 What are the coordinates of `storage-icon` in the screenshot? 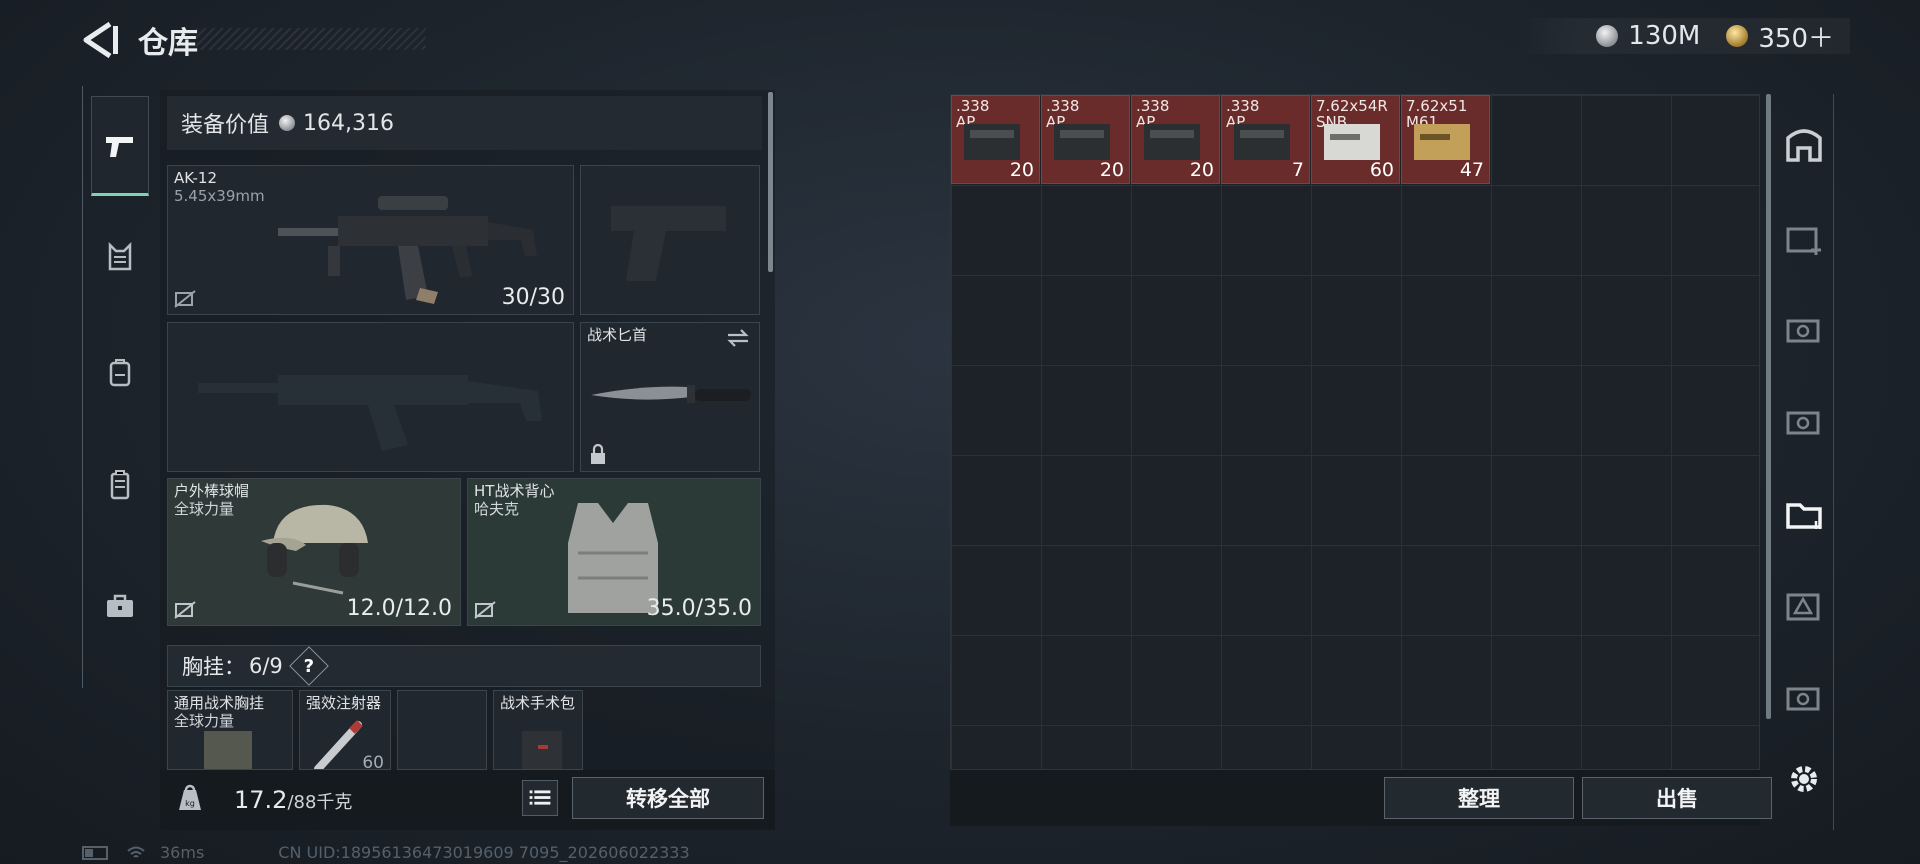 It's located at (1804, 145).